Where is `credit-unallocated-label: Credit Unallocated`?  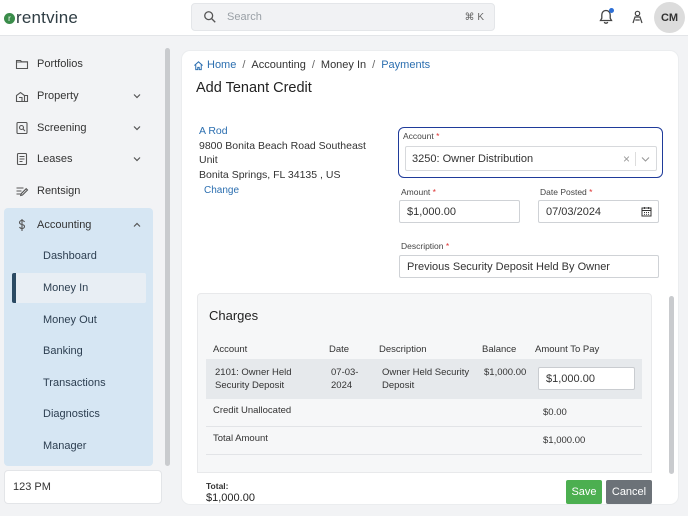
credit-unallocated-label: Credit Unallocated is located at coordinates (252, 410).